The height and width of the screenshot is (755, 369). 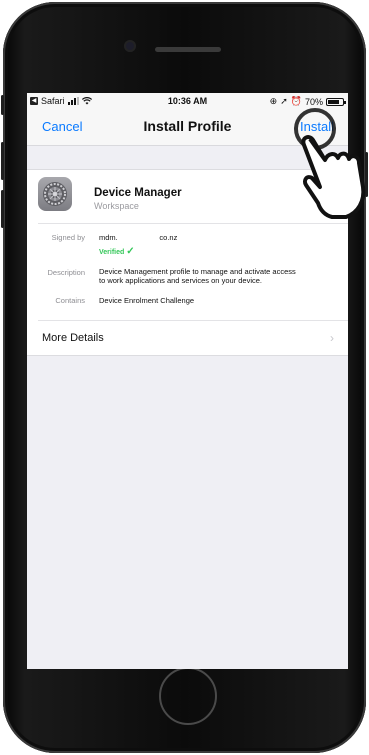 What do you see at coordinates (73, 338) in the screenshot?
I see `more-details-row: More Details` at bounding box center [73, 338].